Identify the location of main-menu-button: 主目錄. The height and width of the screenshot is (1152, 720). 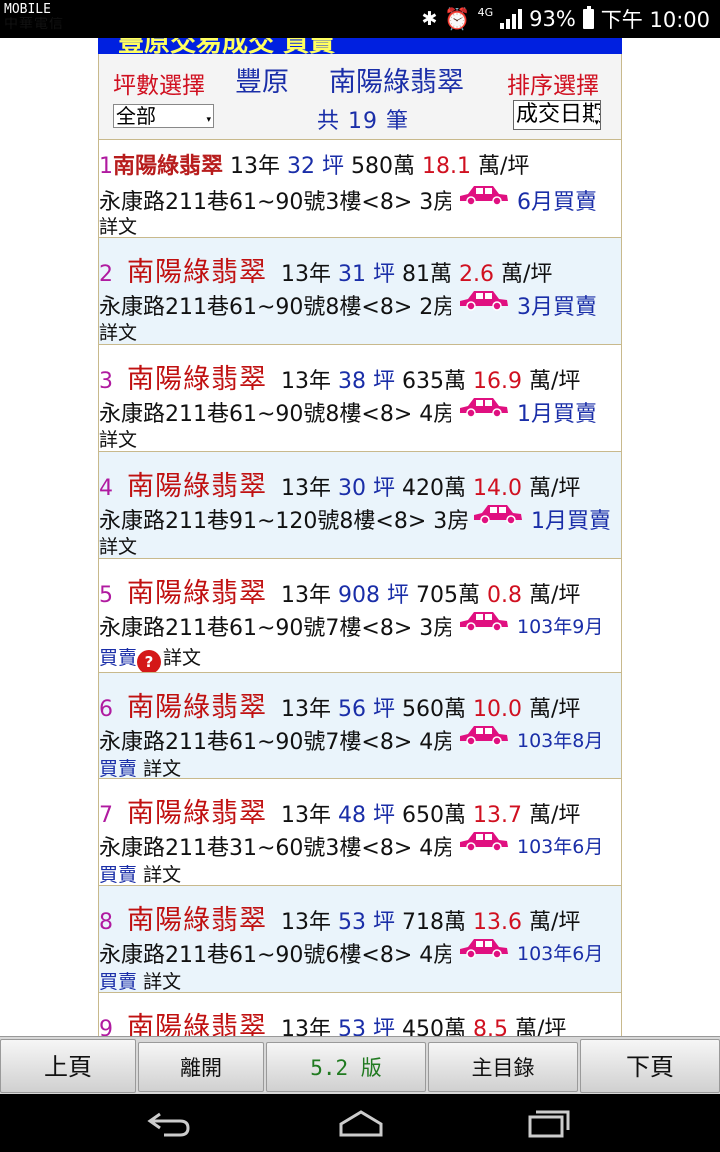
(503, 1067).